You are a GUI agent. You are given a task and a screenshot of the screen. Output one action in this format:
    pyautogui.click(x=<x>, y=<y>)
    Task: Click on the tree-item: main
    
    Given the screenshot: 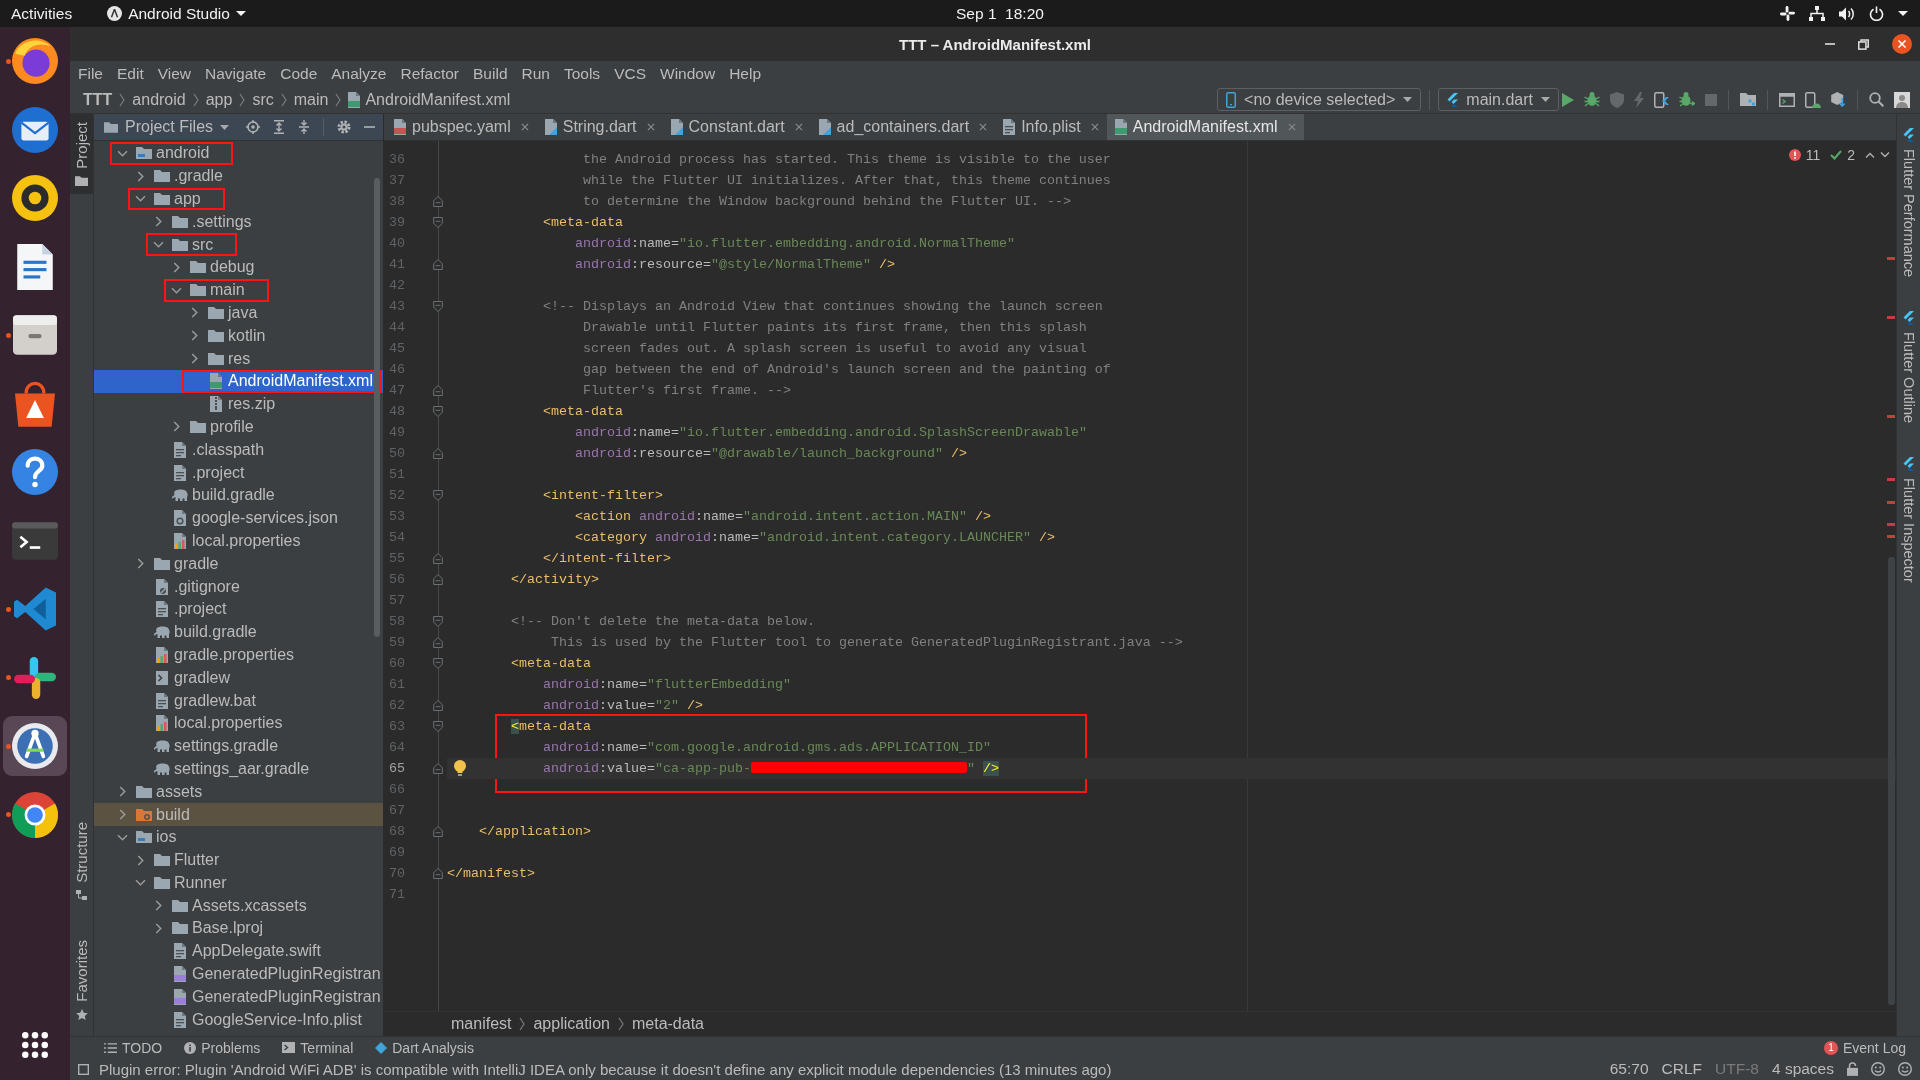 What is the action you would take?
    pyautogui.click(x=238, y=290)
    